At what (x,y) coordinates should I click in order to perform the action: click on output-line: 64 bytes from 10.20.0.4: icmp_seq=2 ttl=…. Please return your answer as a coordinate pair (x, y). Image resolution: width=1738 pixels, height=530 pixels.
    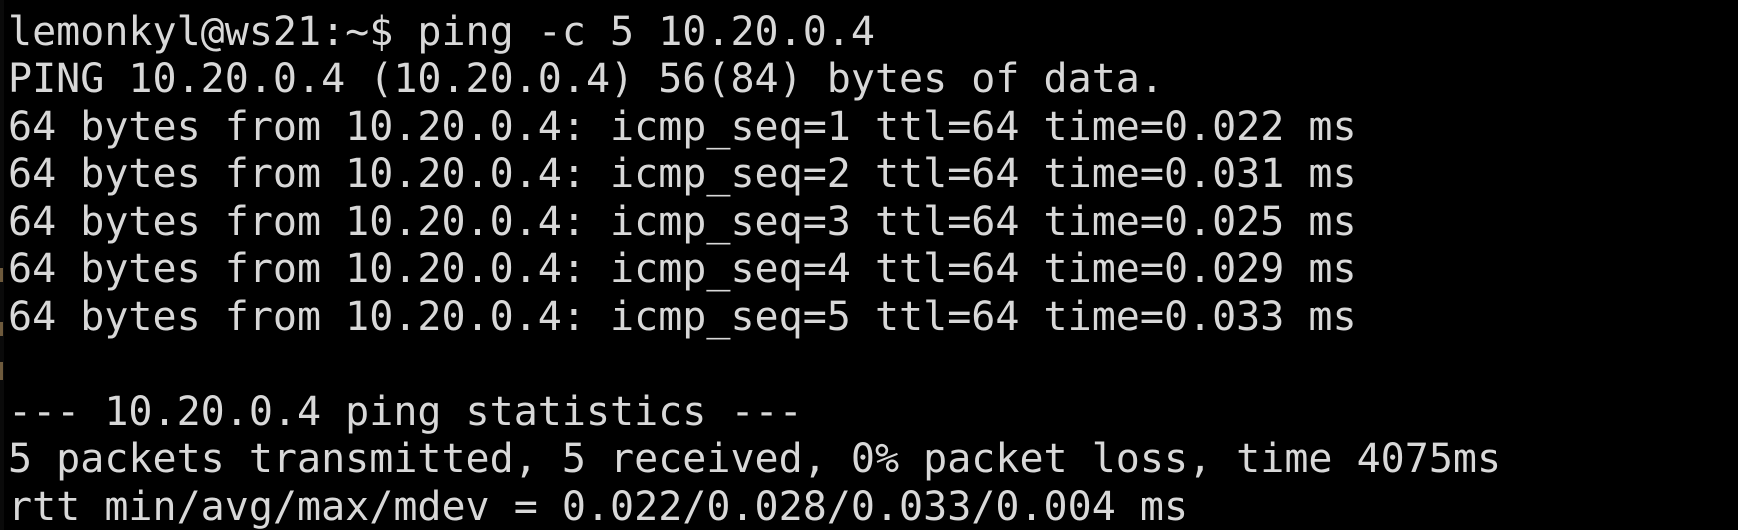
    Looking at the image, I should click on (682, 174).